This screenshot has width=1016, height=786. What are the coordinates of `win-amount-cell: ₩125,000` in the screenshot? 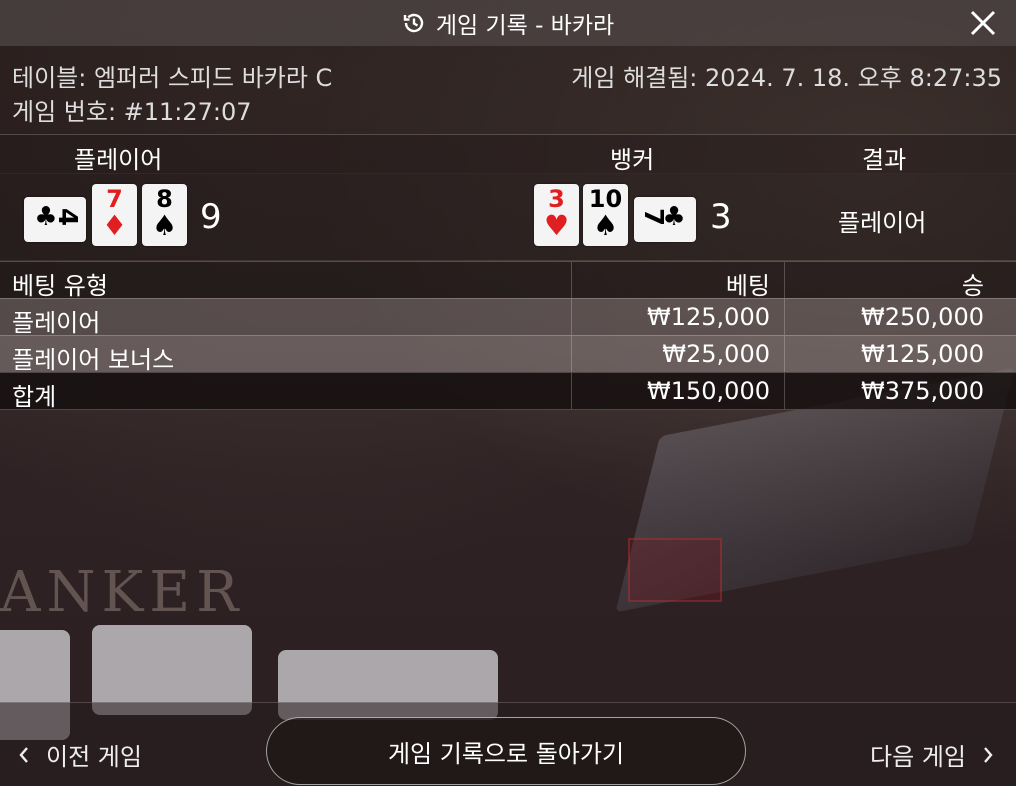 It's located at (922, 354).